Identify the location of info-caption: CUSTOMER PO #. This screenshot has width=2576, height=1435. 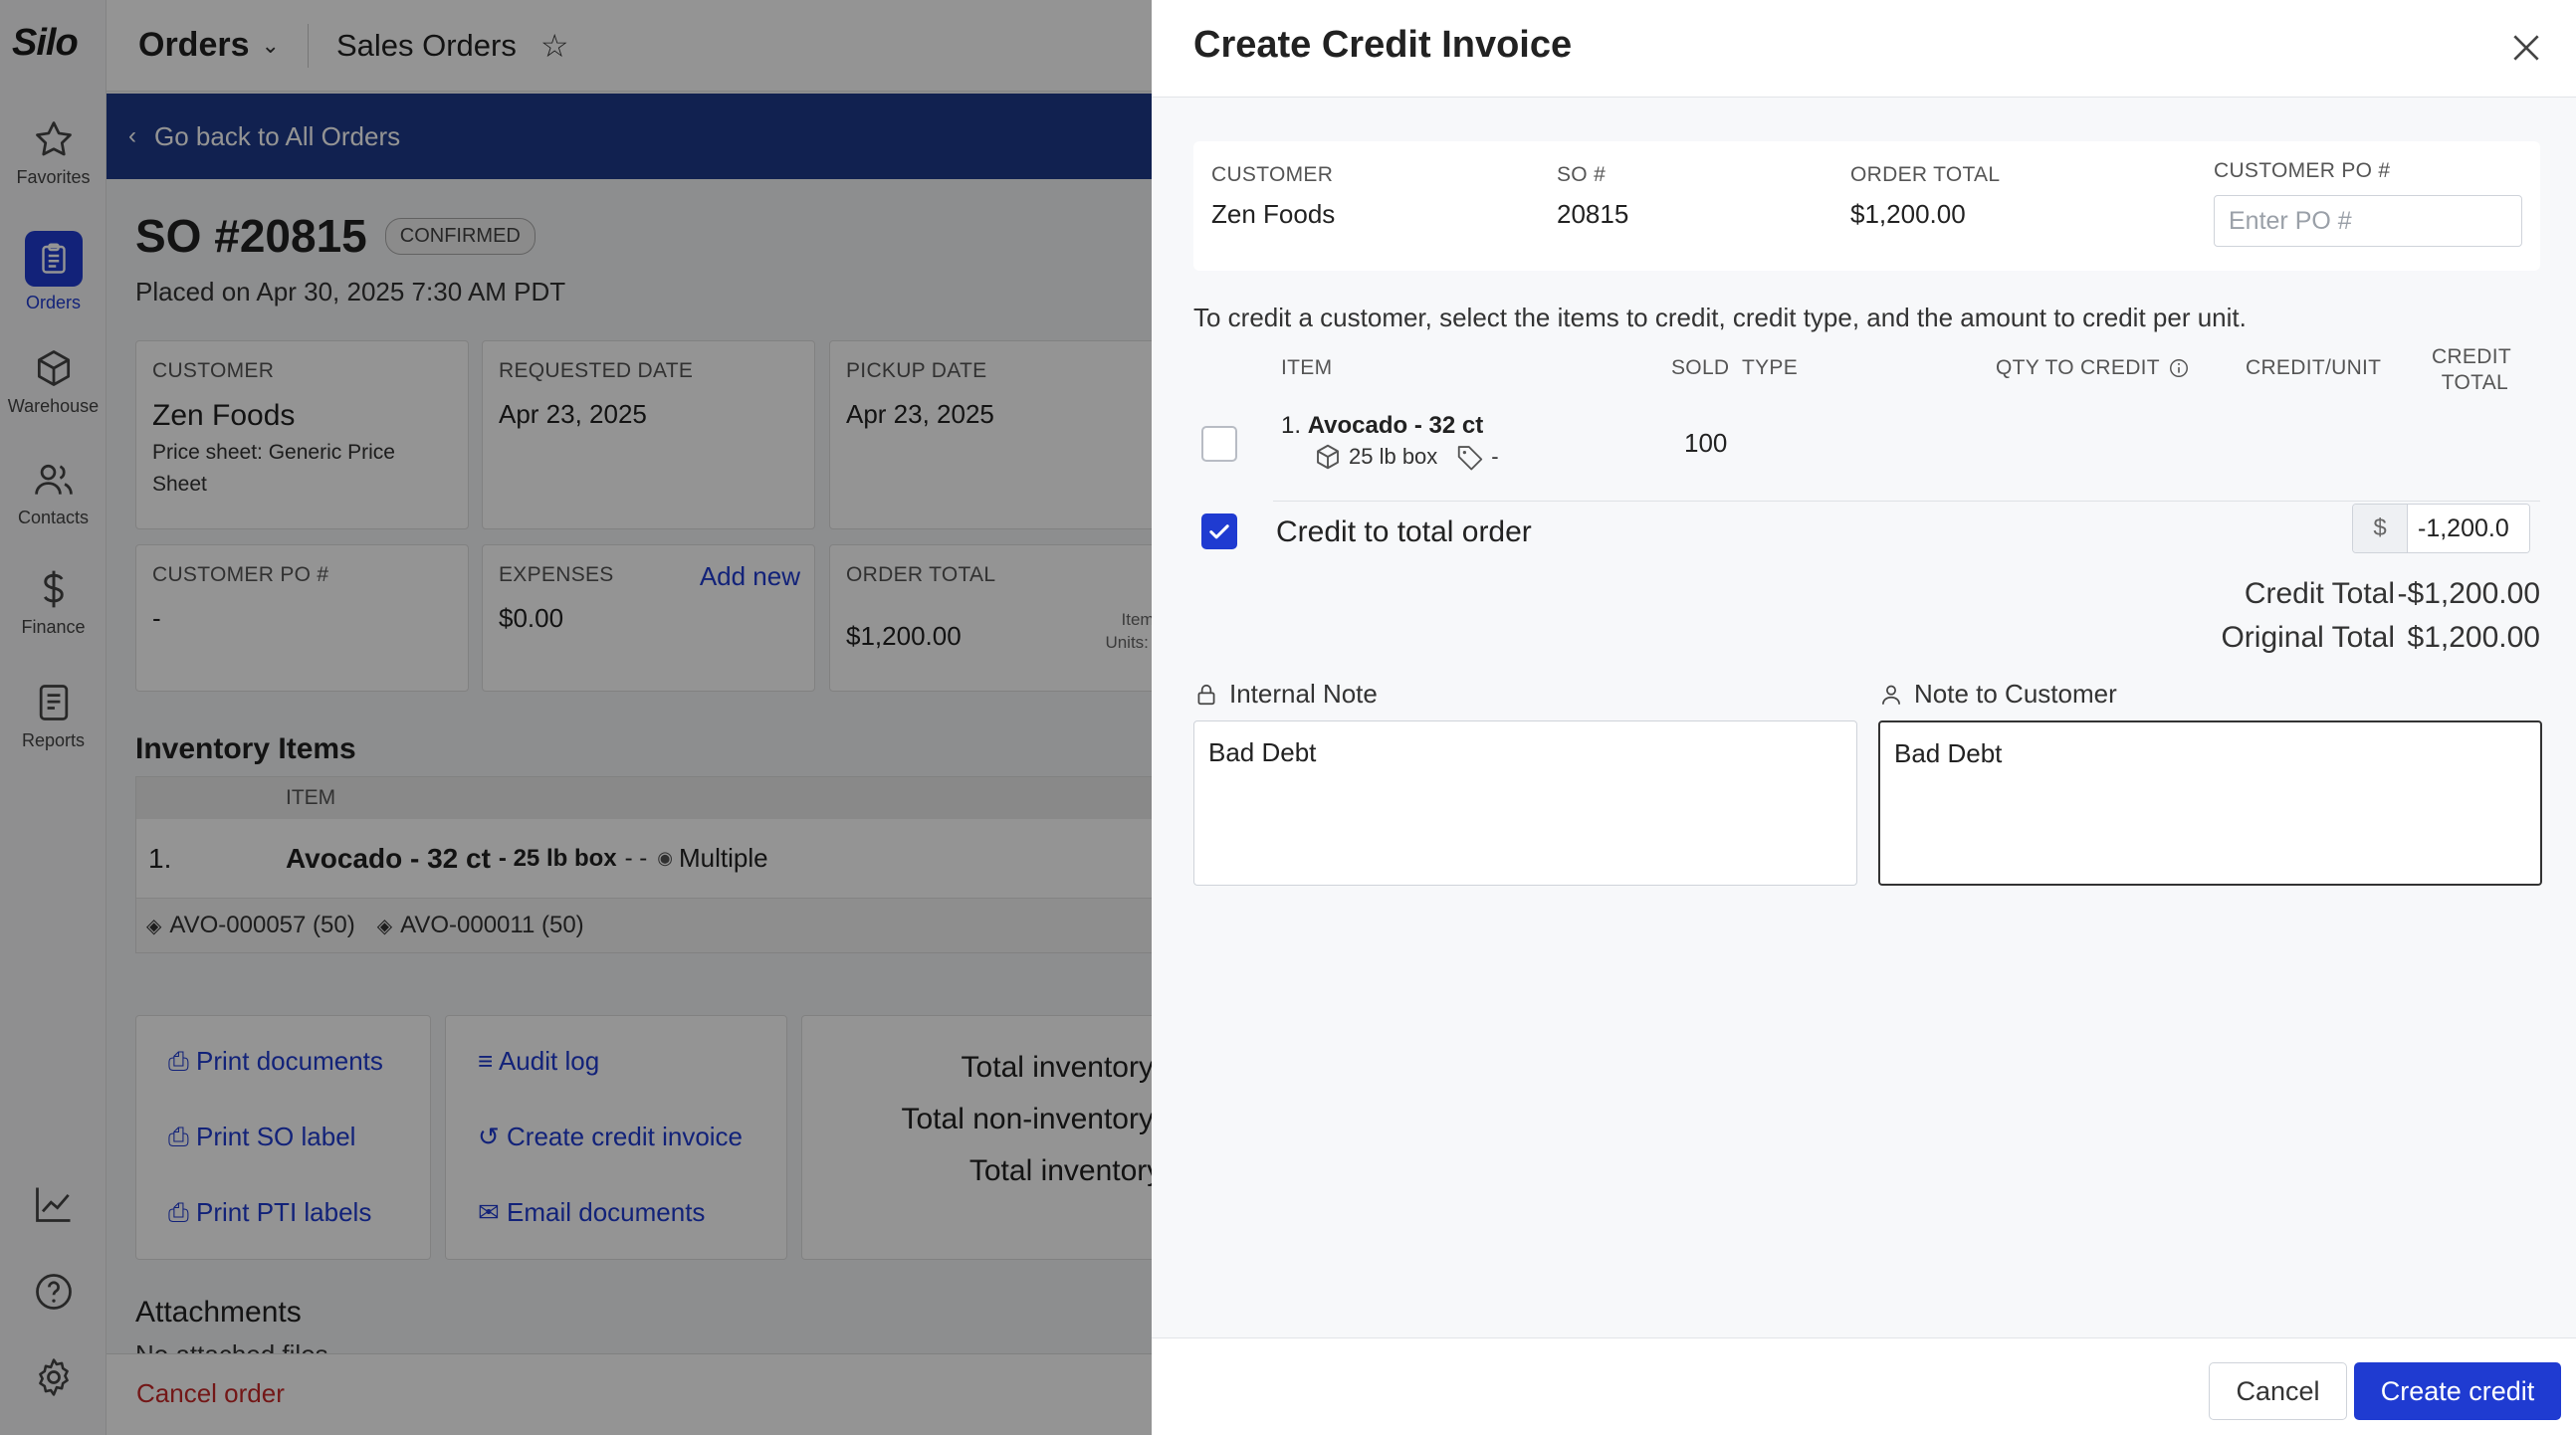
(2302, 170).